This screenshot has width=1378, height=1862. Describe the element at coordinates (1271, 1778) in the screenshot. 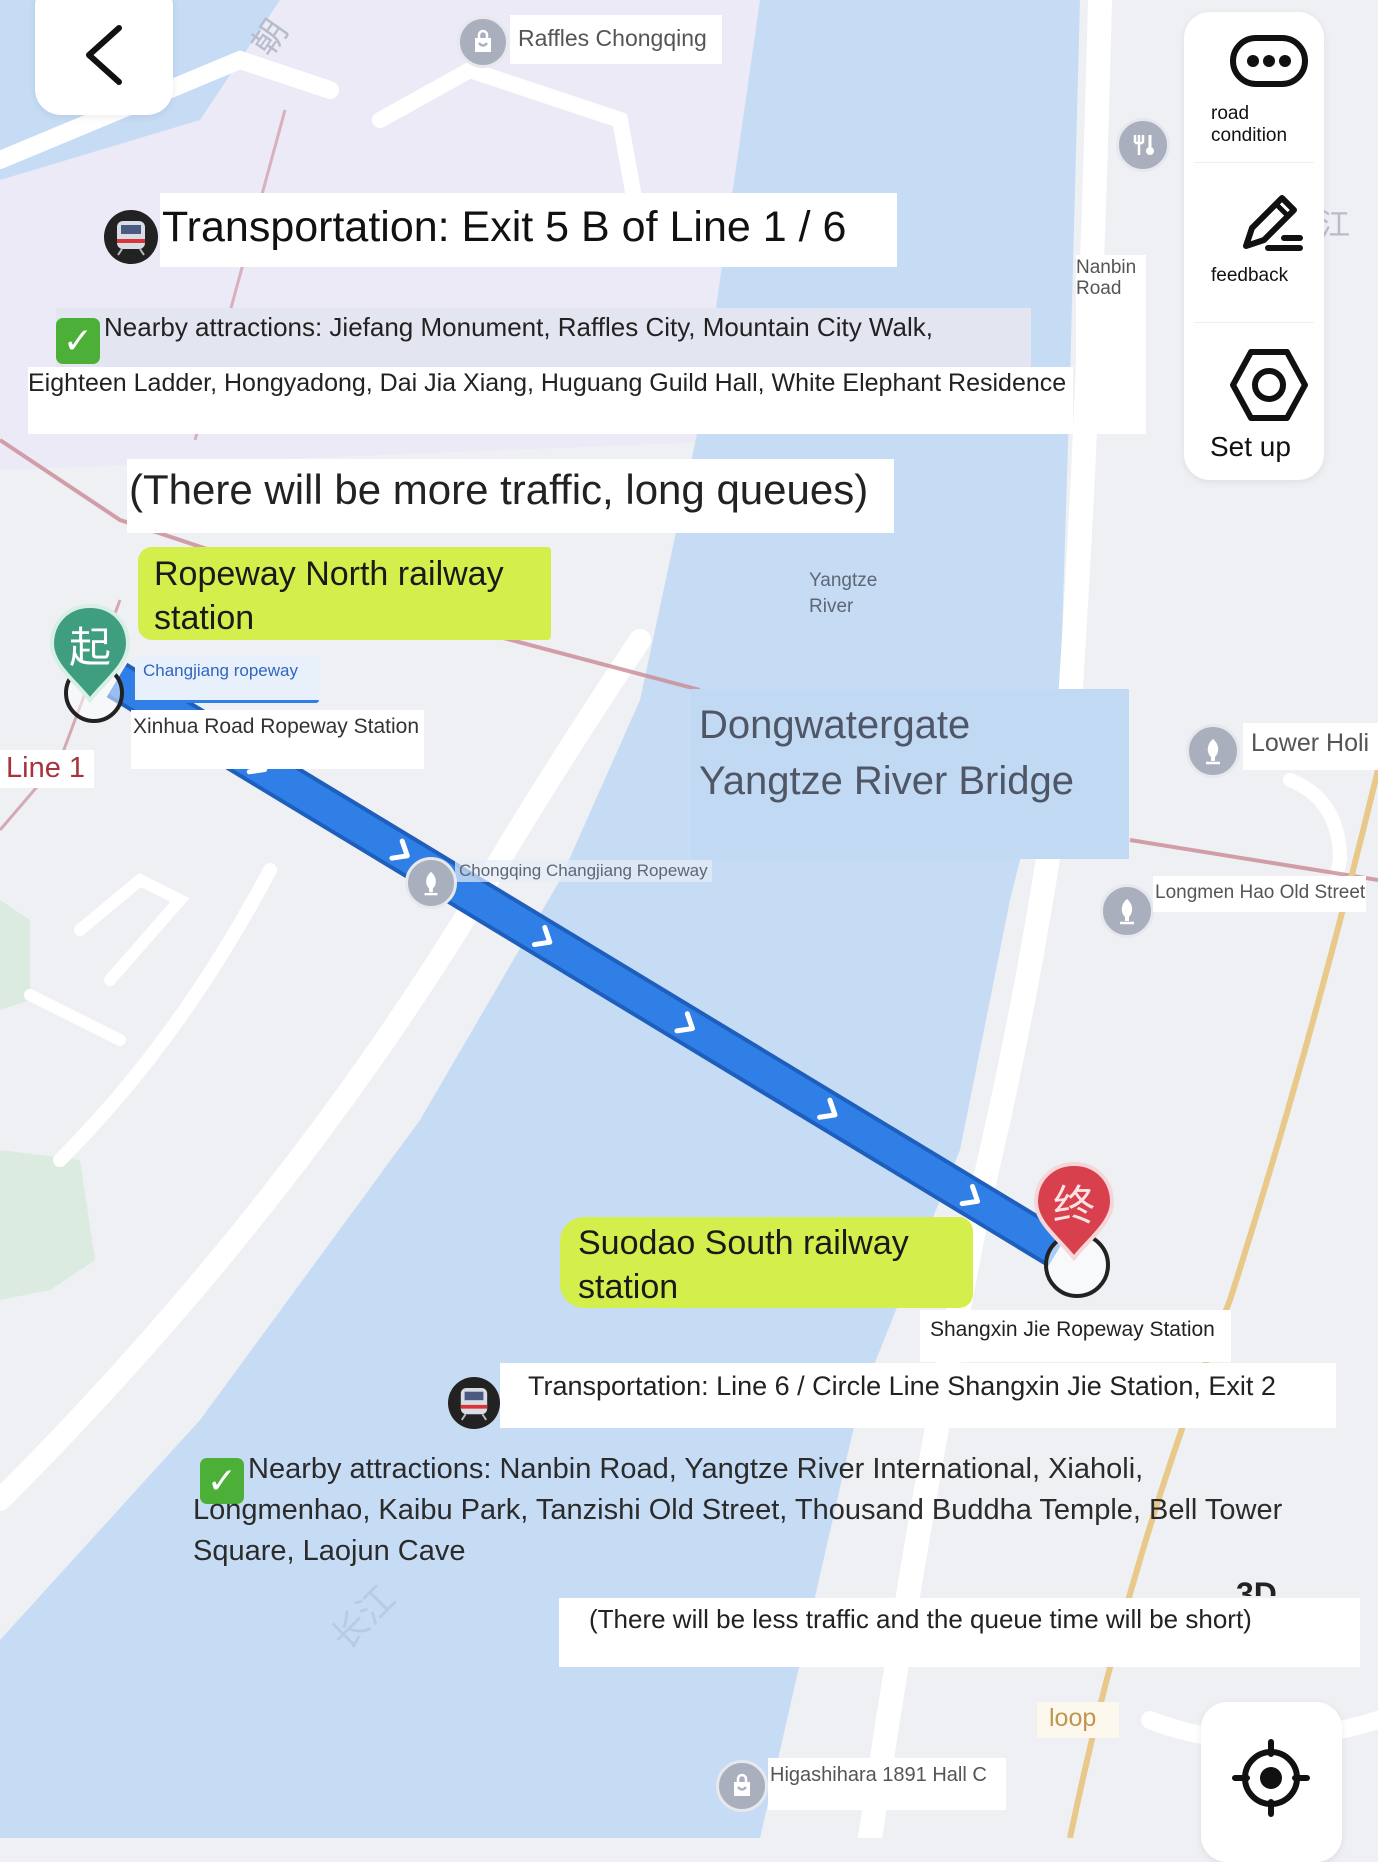

I see `locate-crosshair-icon` at that location.